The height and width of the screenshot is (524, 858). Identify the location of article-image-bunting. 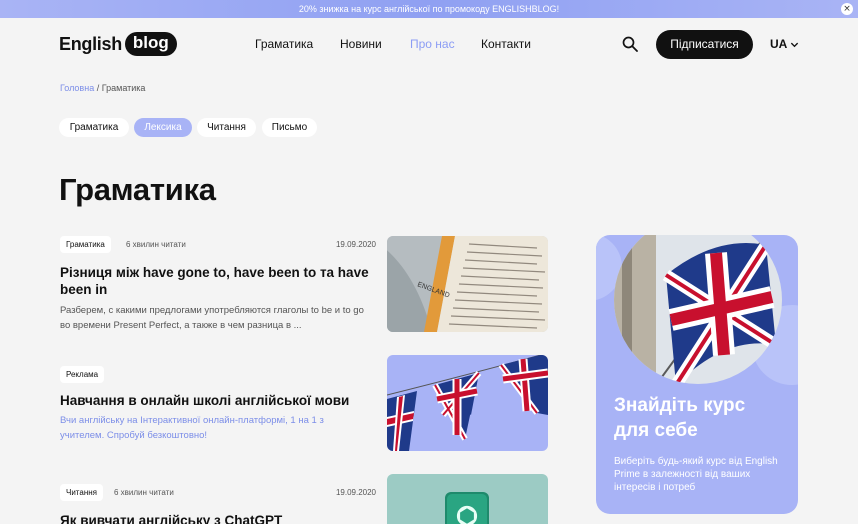
(467, 403).